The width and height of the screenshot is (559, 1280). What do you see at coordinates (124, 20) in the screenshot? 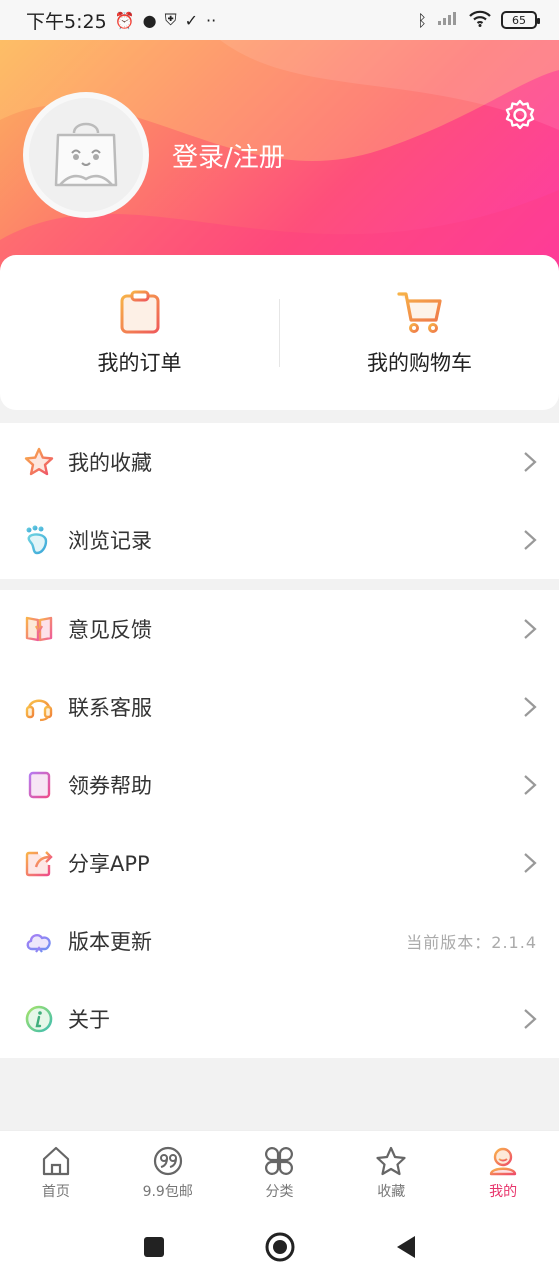
I see `alarm-off-icon: ⏰` at bounding box center [124, 20].